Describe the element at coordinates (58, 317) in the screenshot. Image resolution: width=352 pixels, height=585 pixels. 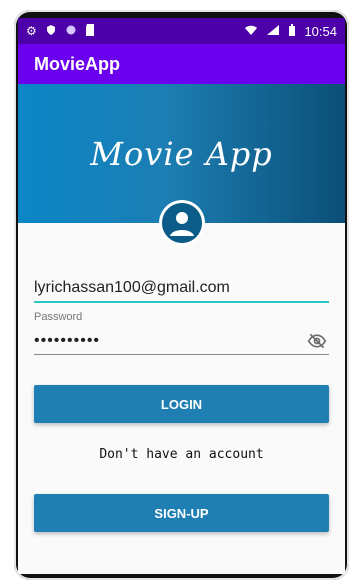
I see `password-label: Password` at that location.